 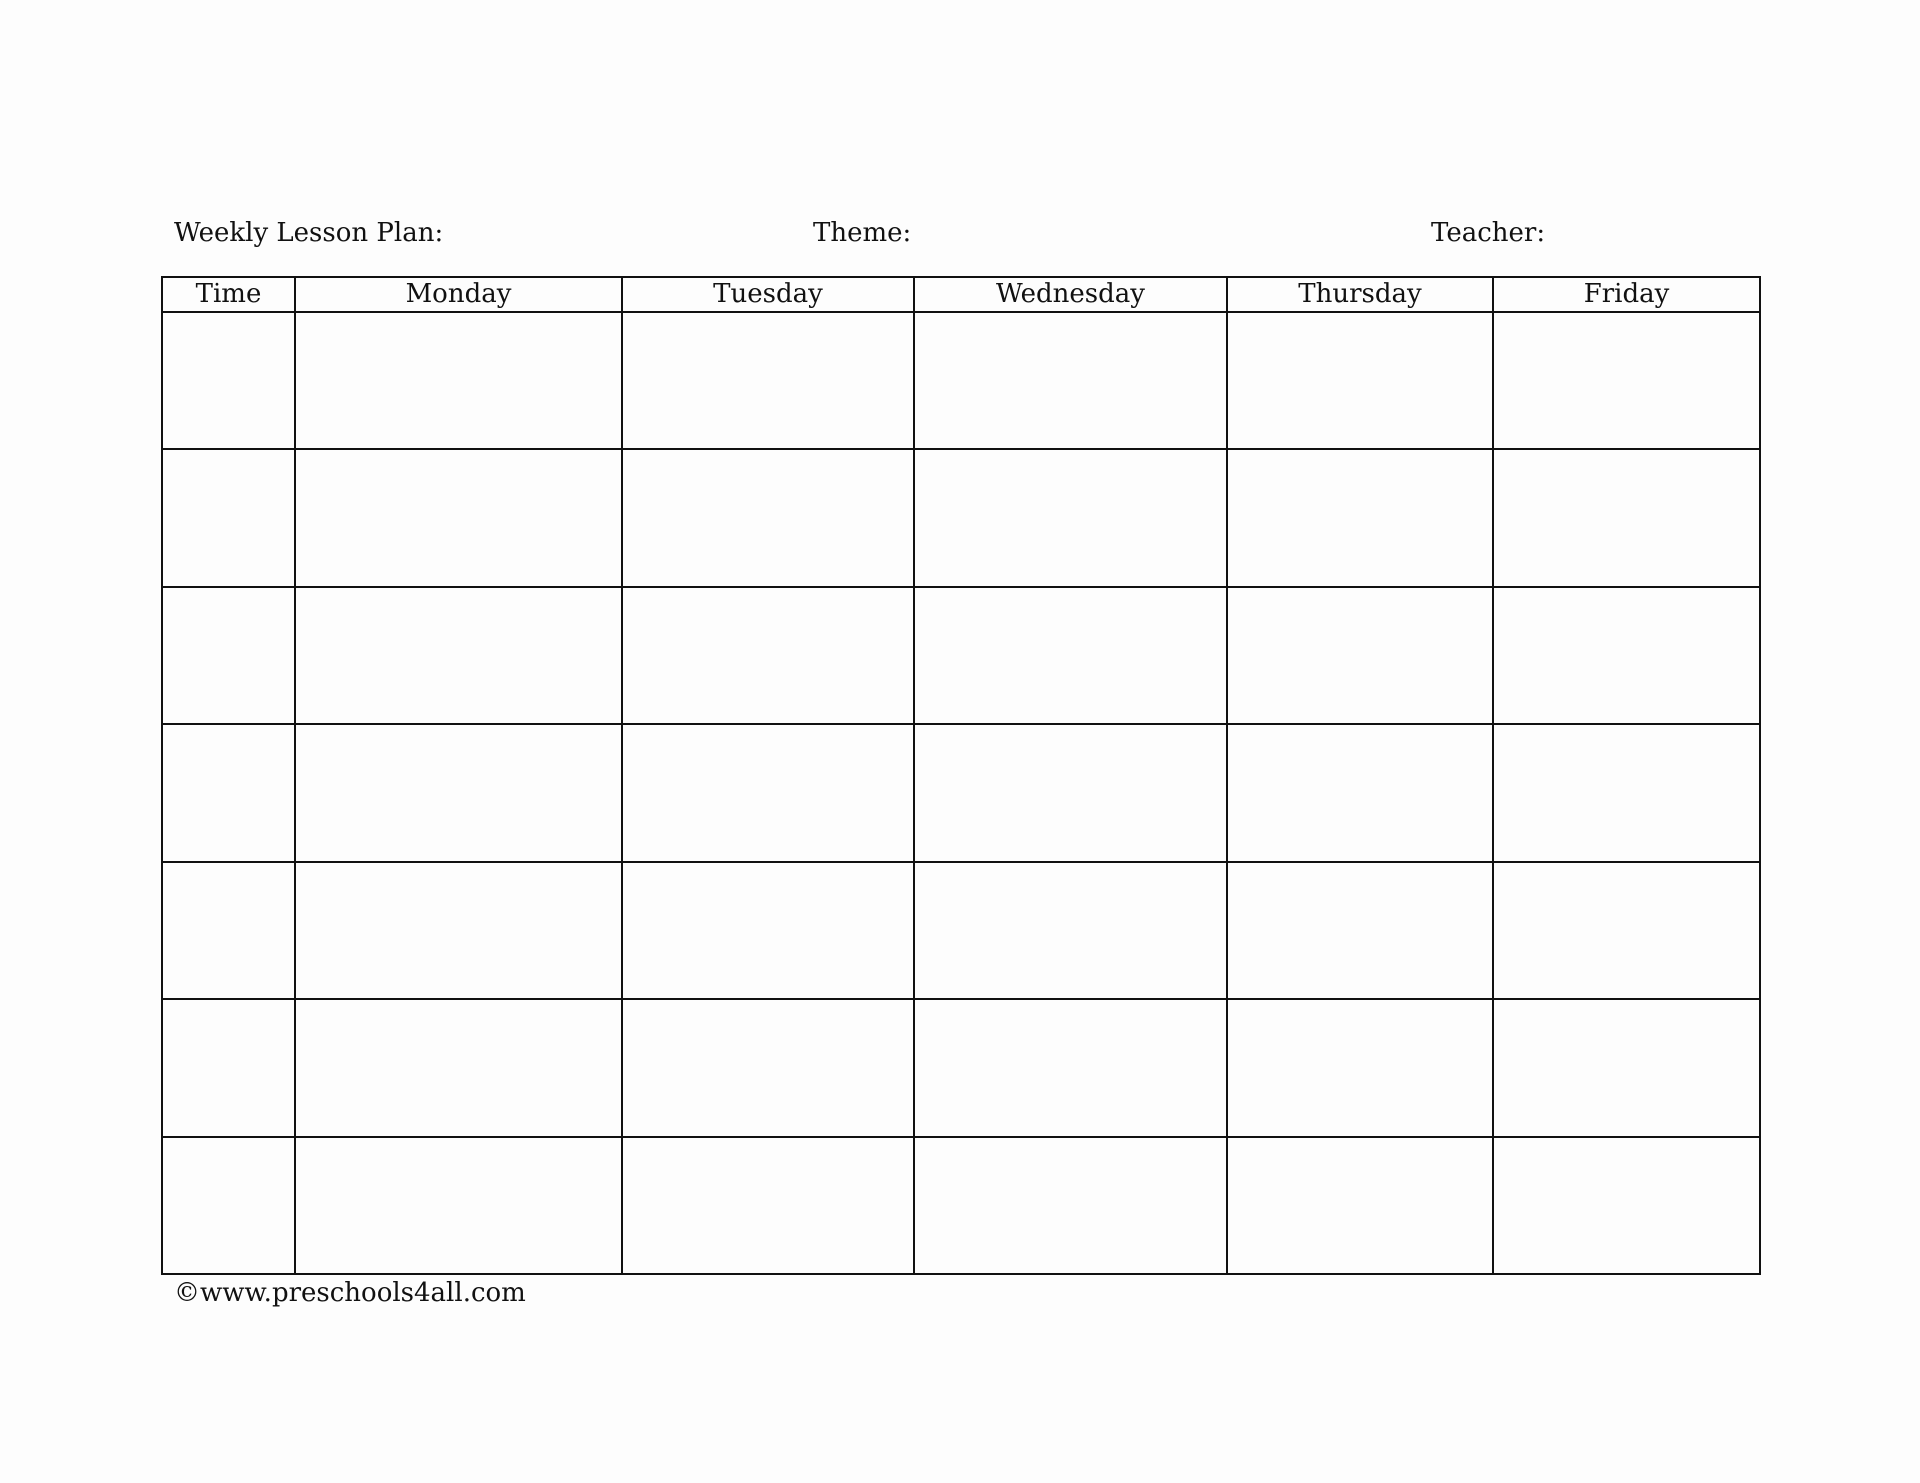 What do you see at coordinates (862, 233) in the screenshot?
I see `theme-label: Theme:` at bounding box center [862, 233].